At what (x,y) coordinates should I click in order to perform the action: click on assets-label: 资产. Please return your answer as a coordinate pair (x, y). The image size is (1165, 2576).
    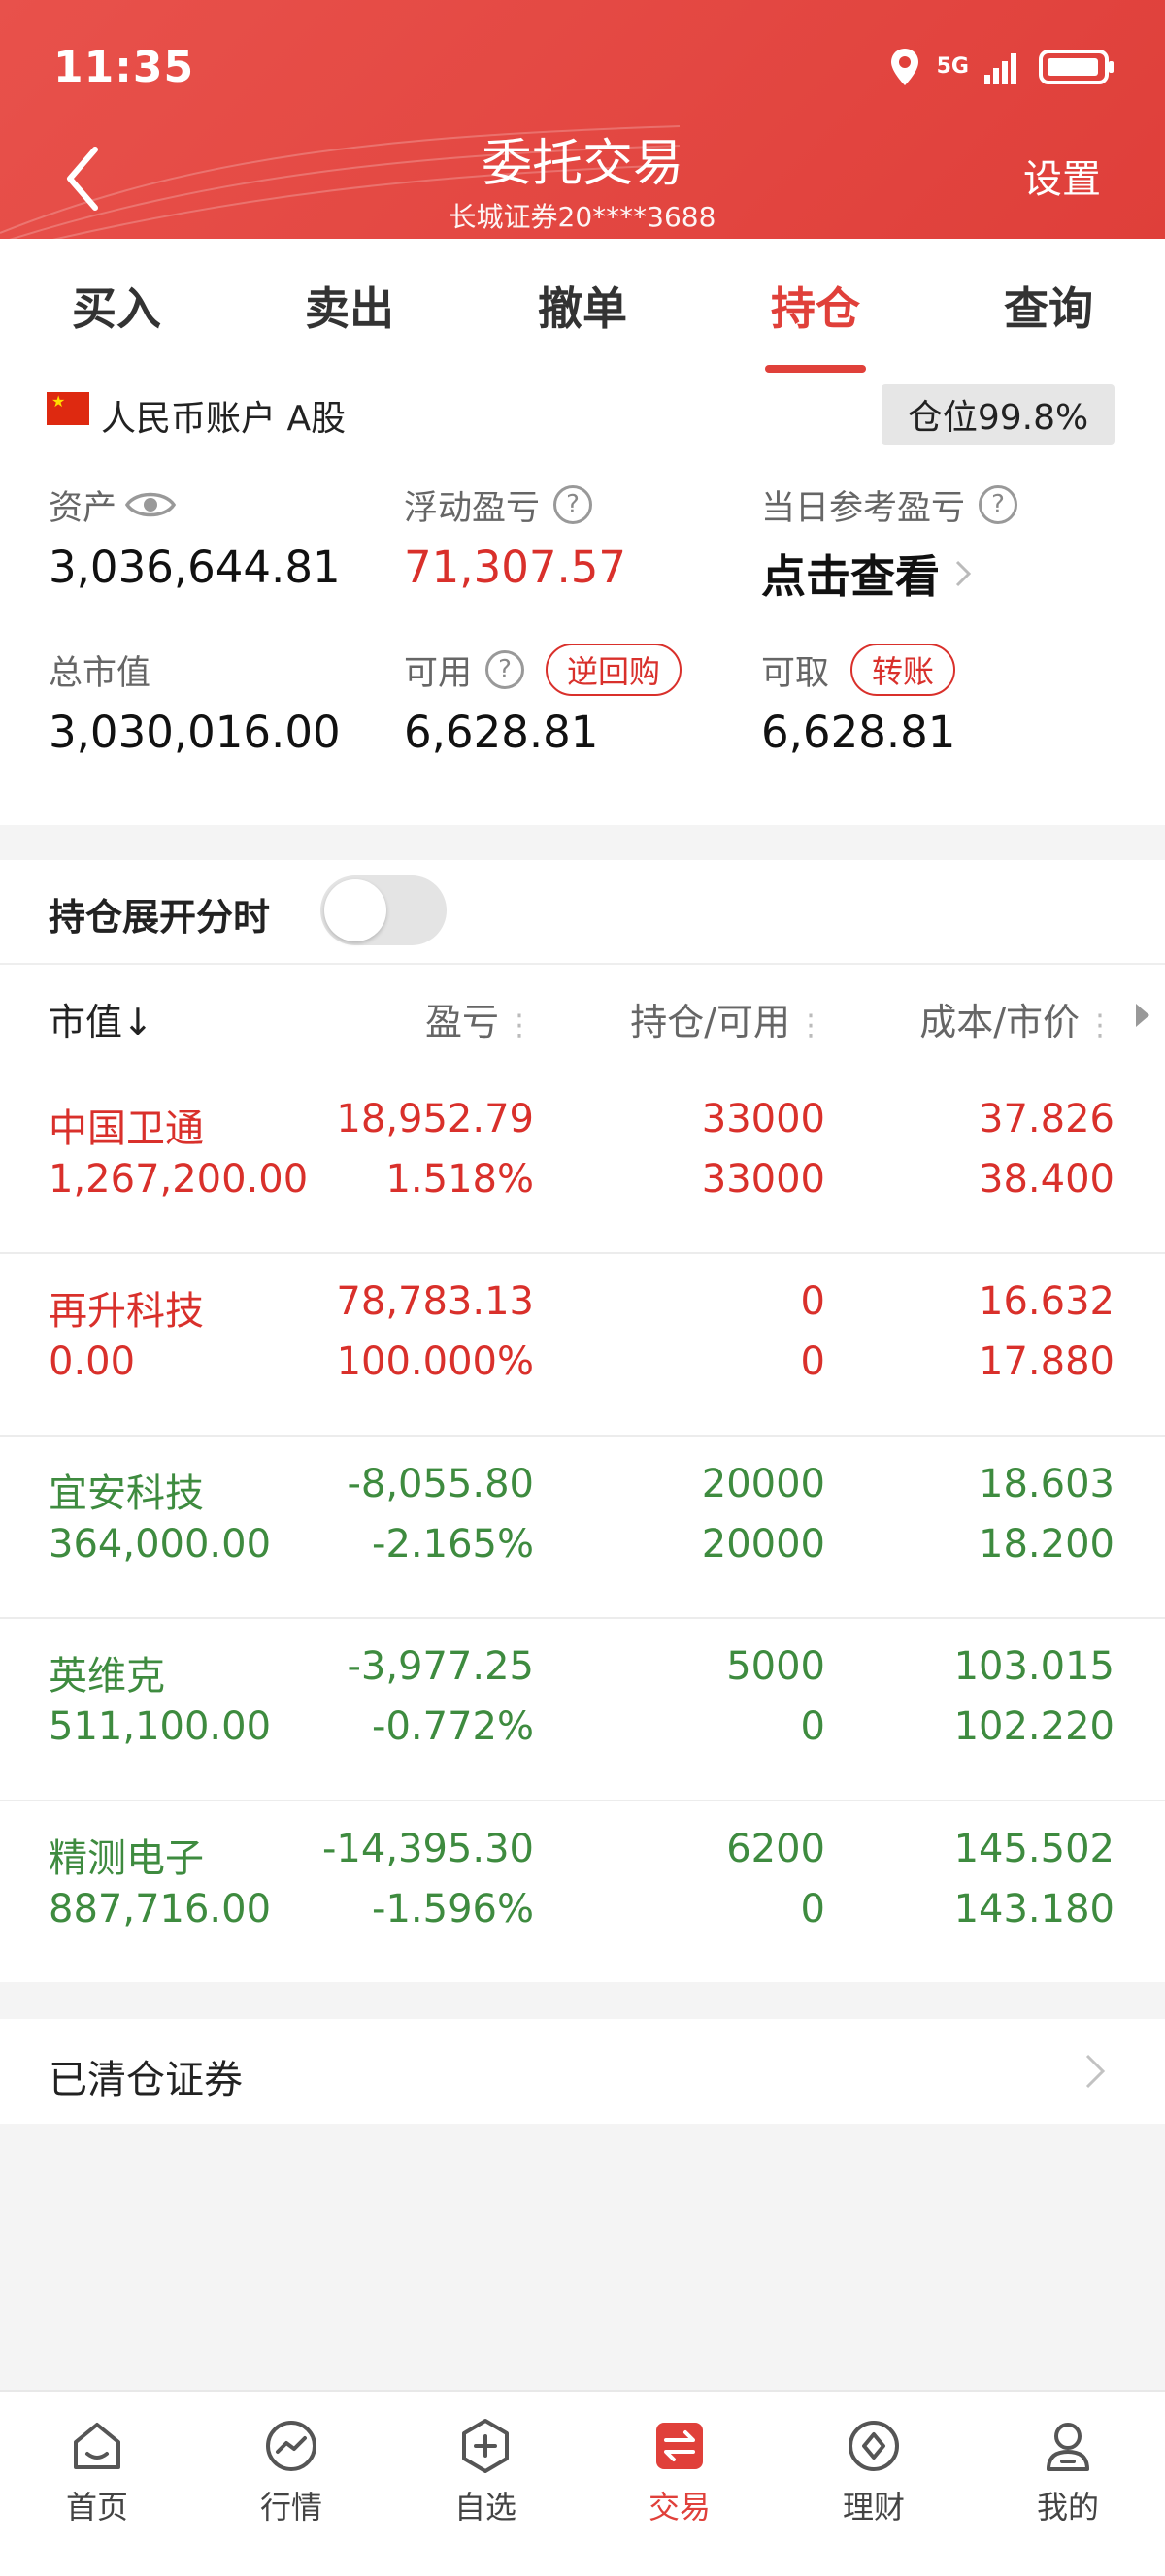
    Looking at the image, I should click on (83, 508).